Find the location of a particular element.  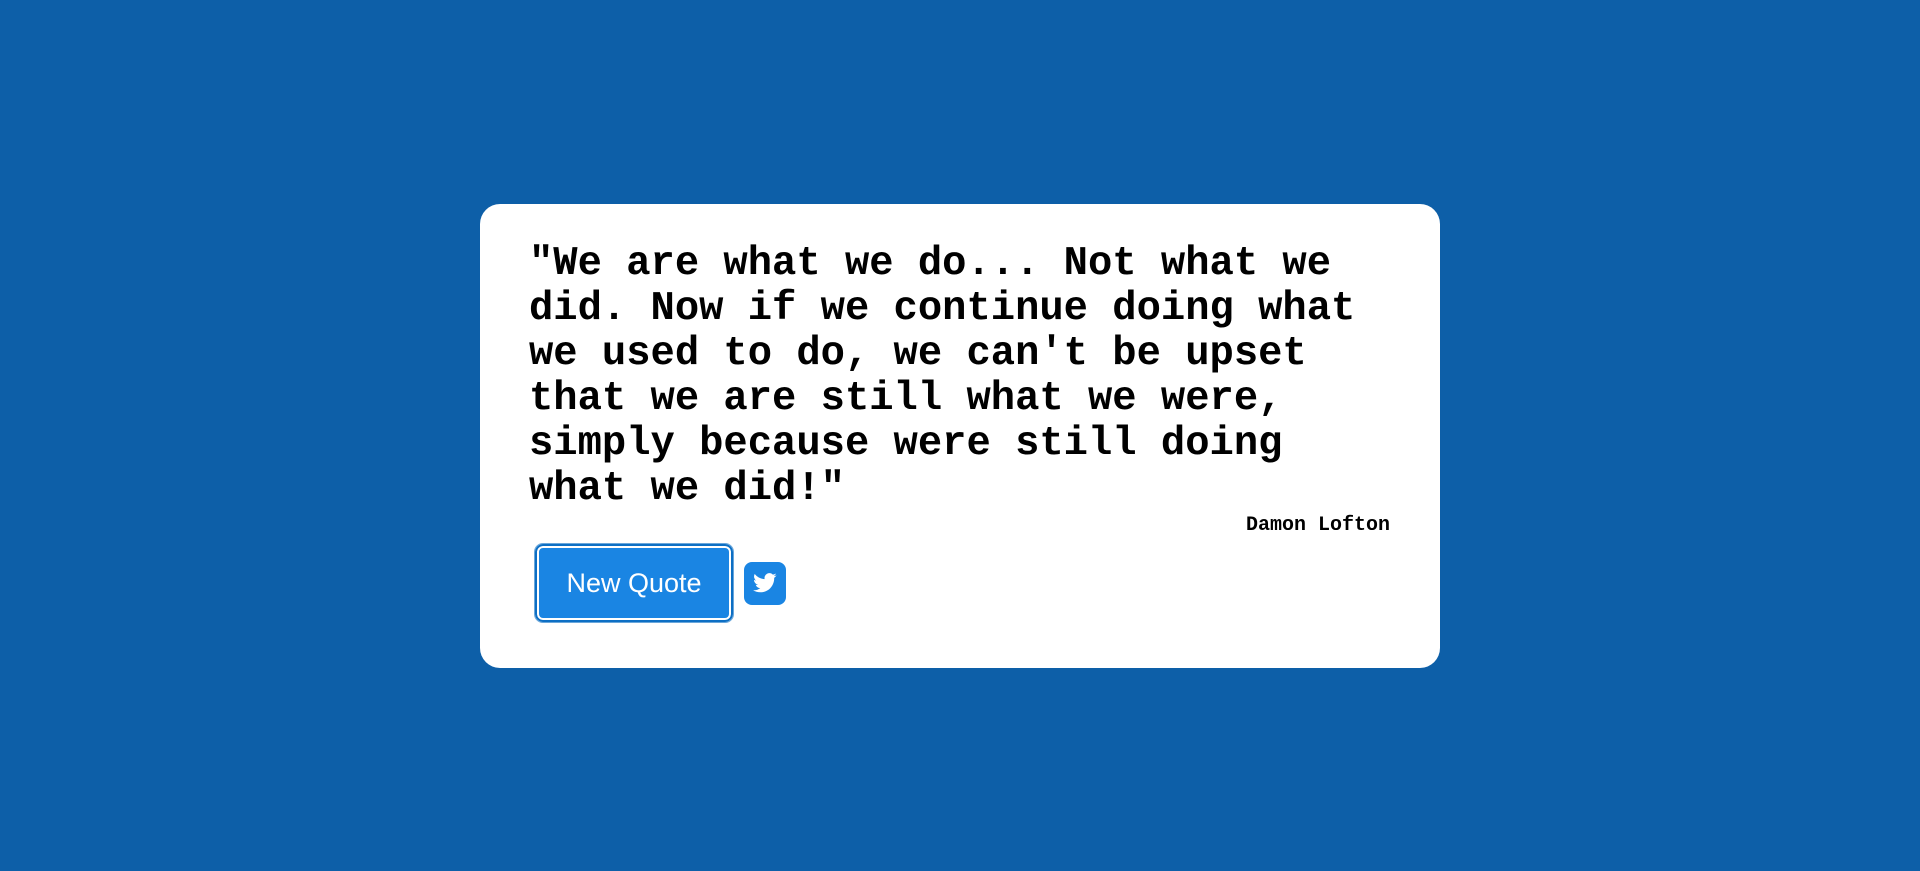

quote-controls: New Quote is located at coordinates (660, 583).